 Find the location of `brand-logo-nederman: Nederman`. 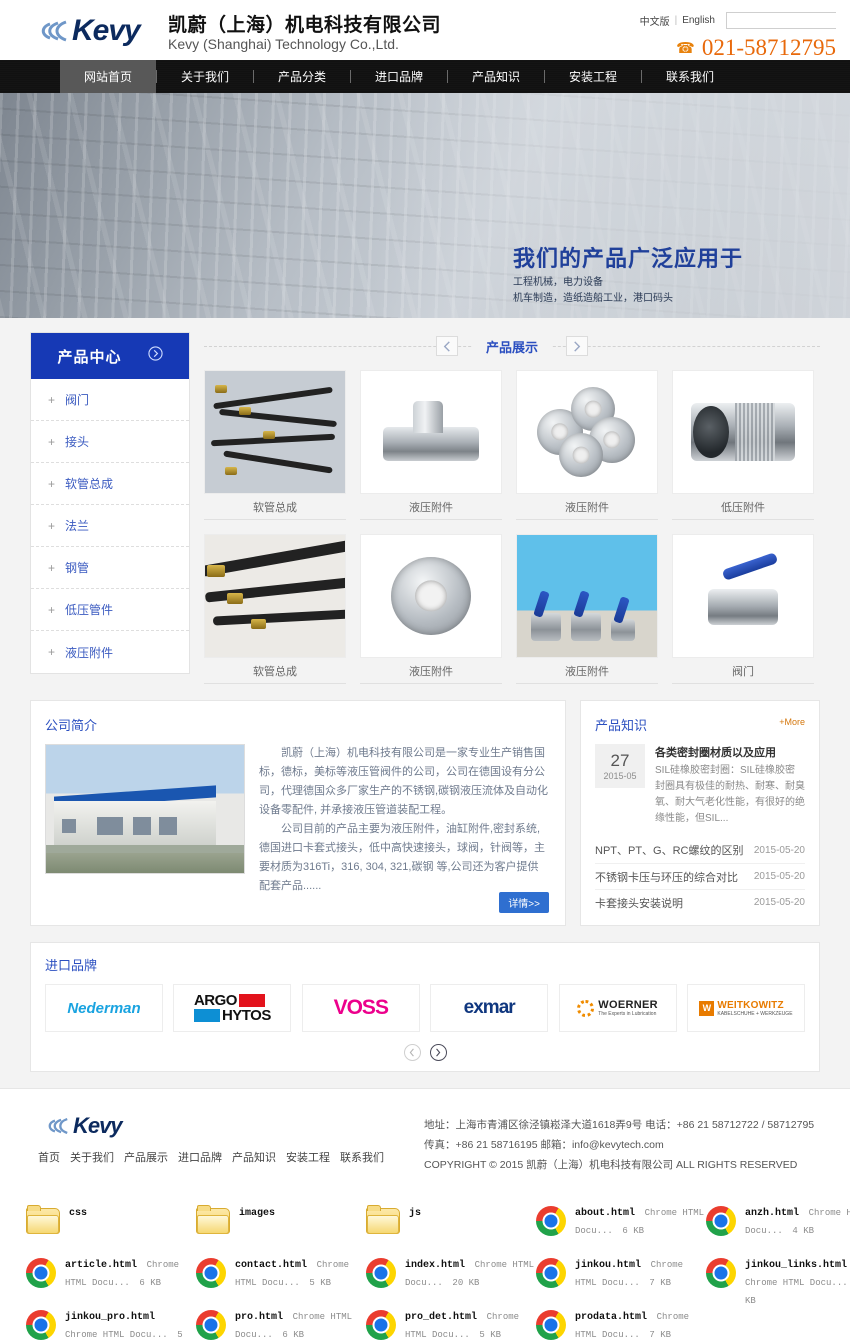

brand-logo-nederman: Nederman is located at coordinates (104, 1008).